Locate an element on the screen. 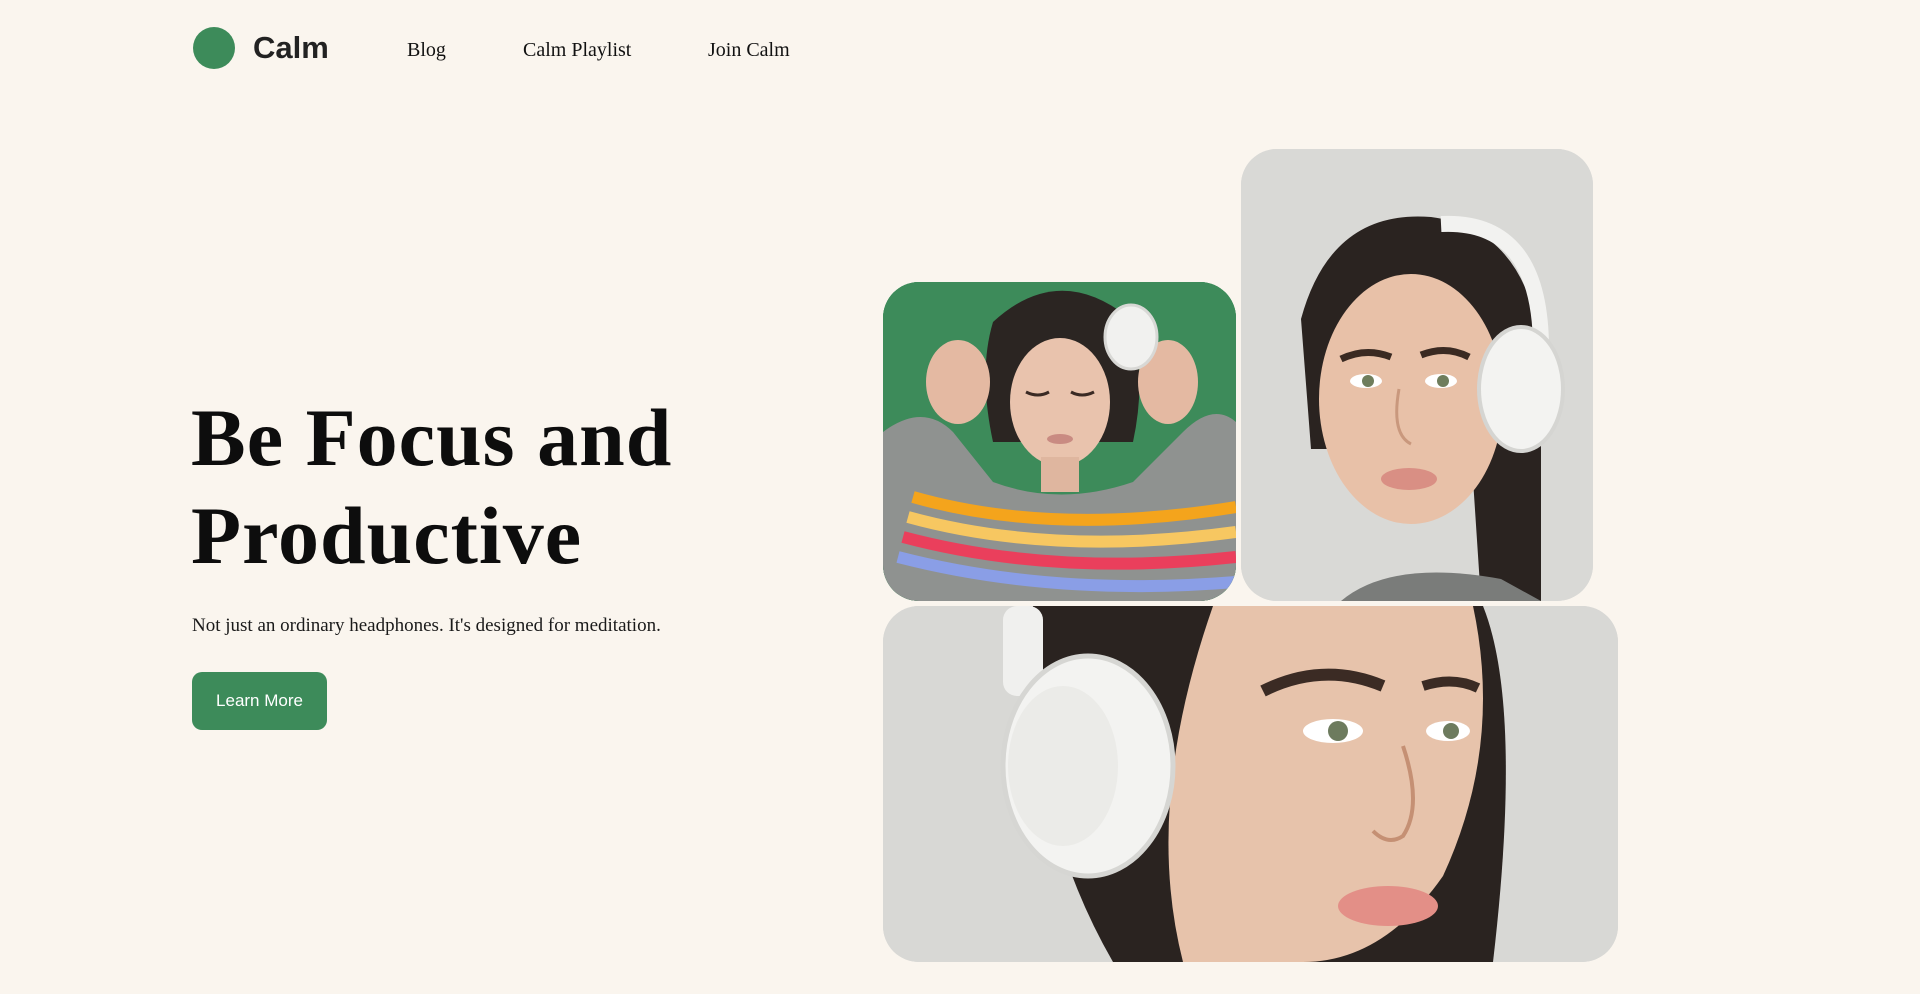 This screenshot has height=994, width=1920. gallery-image-portrait is located at coordinates (1417, 375).